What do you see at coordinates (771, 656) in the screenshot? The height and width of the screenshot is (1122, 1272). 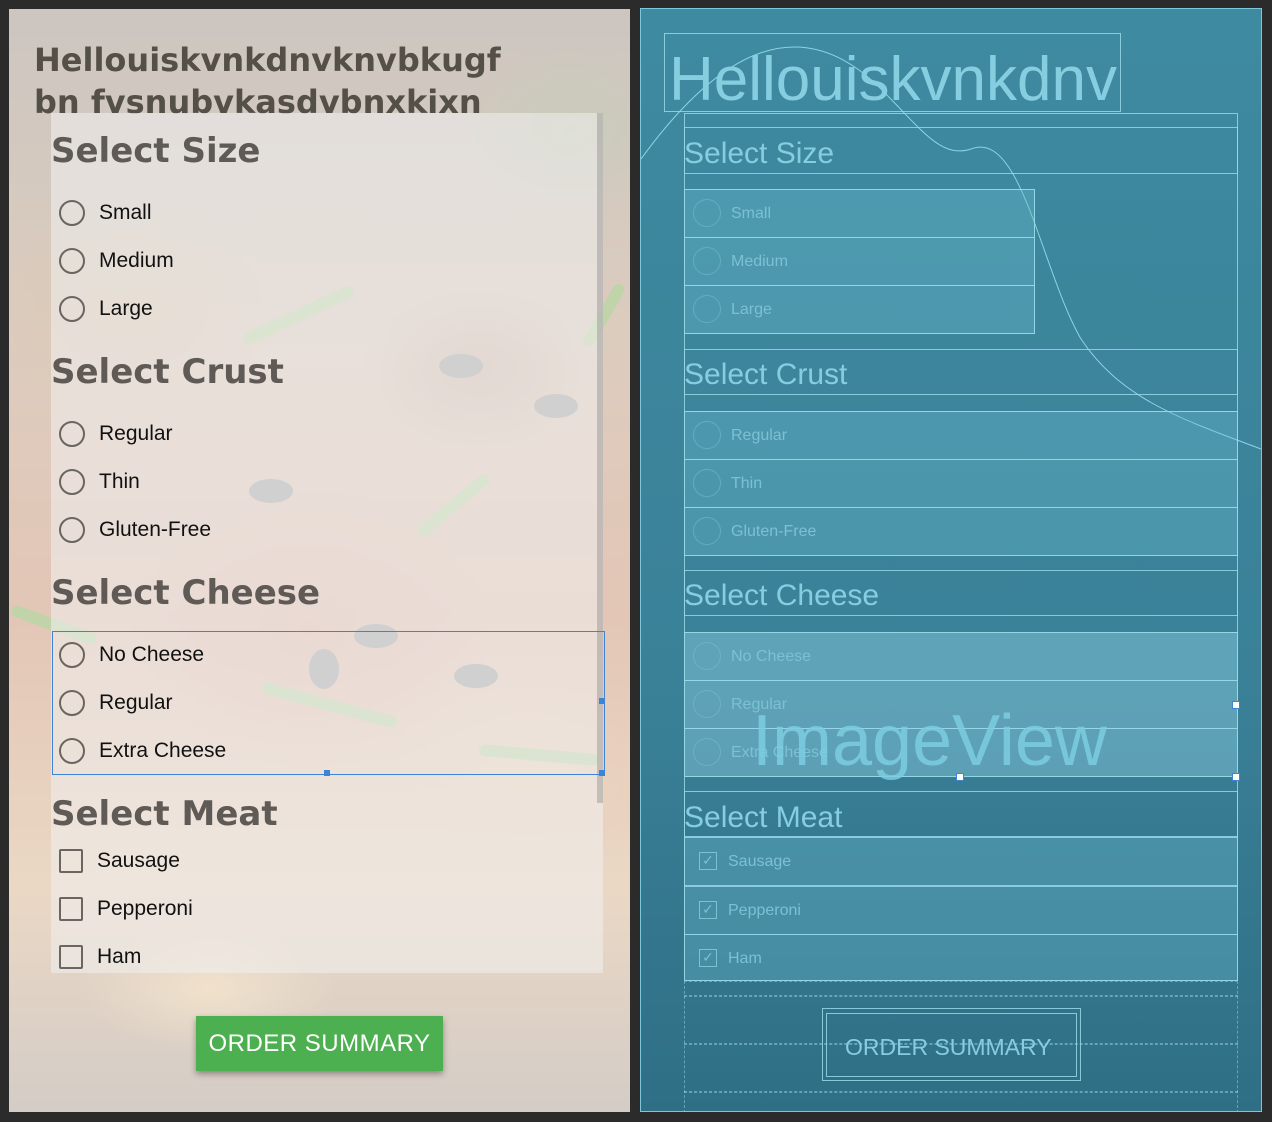 I see `blueprint-option-label: No Cheese` at bounding box center [771, 656].